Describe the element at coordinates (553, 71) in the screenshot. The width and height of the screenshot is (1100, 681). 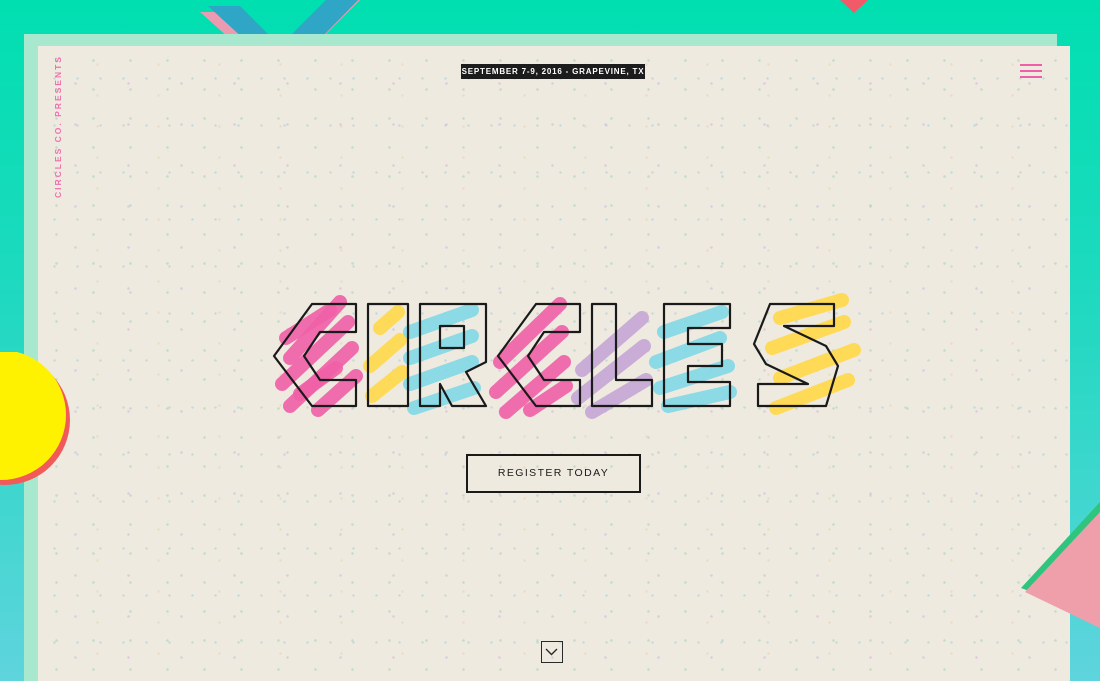
I see `event-date-location: SEPTEMBER 7-9, 2016 - GRAPEVINE, TX` at that location.